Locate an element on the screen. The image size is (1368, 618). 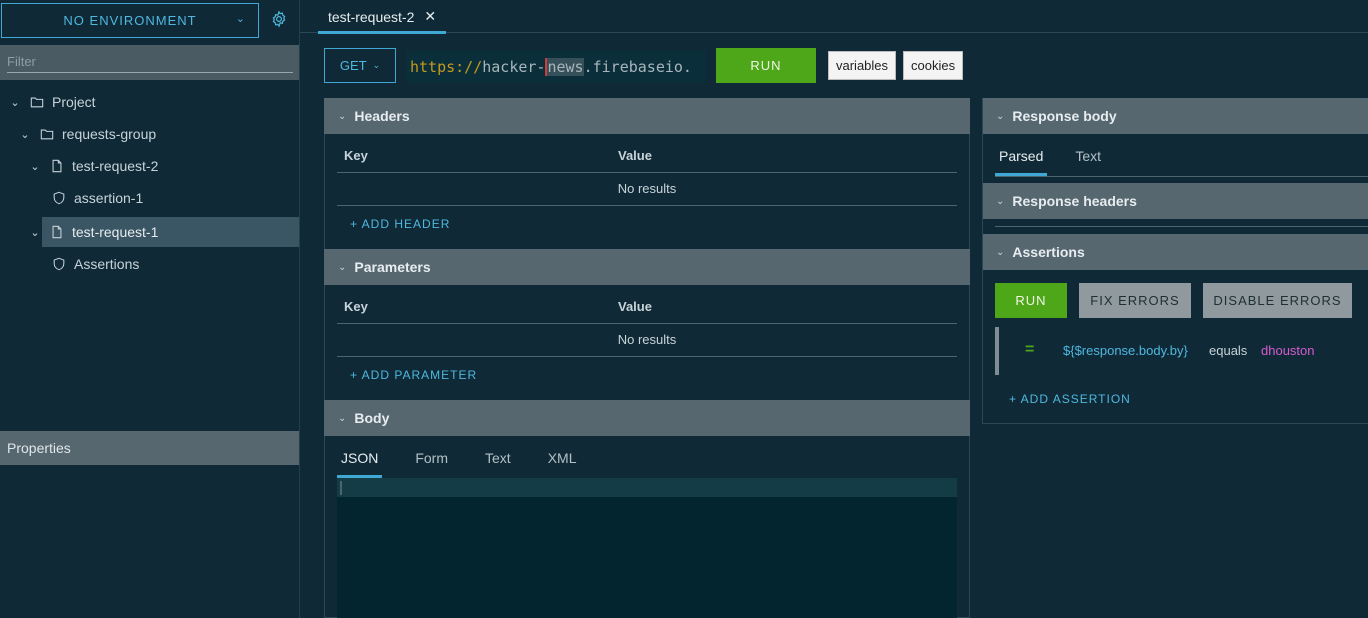
tab-xml: XML is located at coordinates (562, 464).